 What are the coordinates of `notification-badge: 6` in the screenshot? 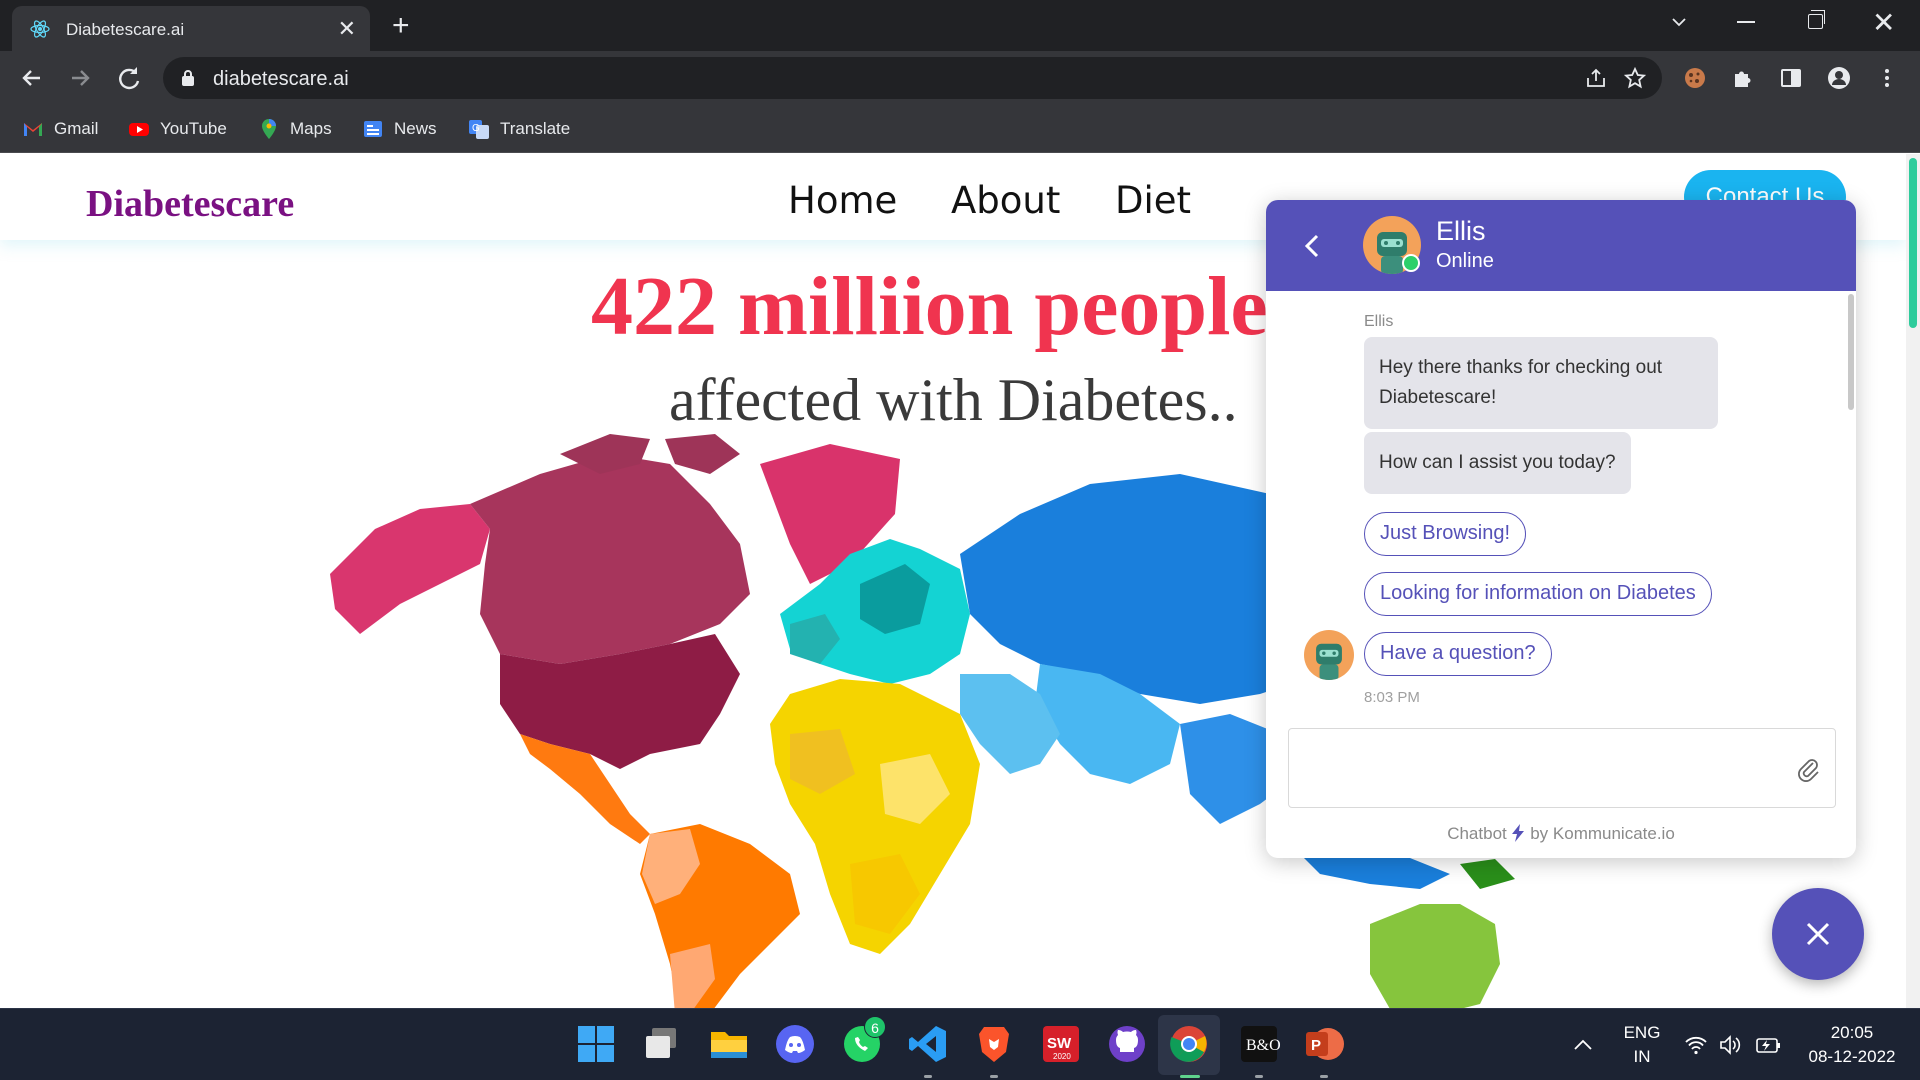 It's located at (875, 1027).